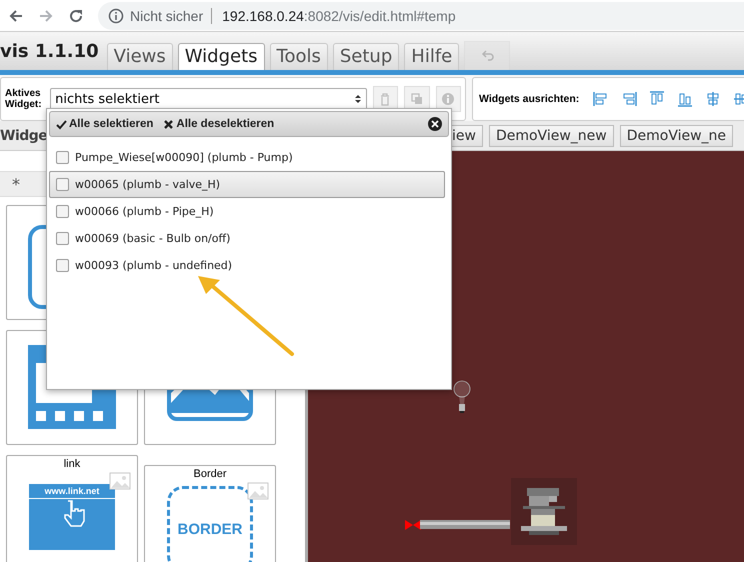 This screenshot has width=744, height=562. Describe the element at coordinates (184, 157) in the screenshot. I see `widget-list-label: Pumpe_Wiese[w00090] (plumb - Pump)` at that location.